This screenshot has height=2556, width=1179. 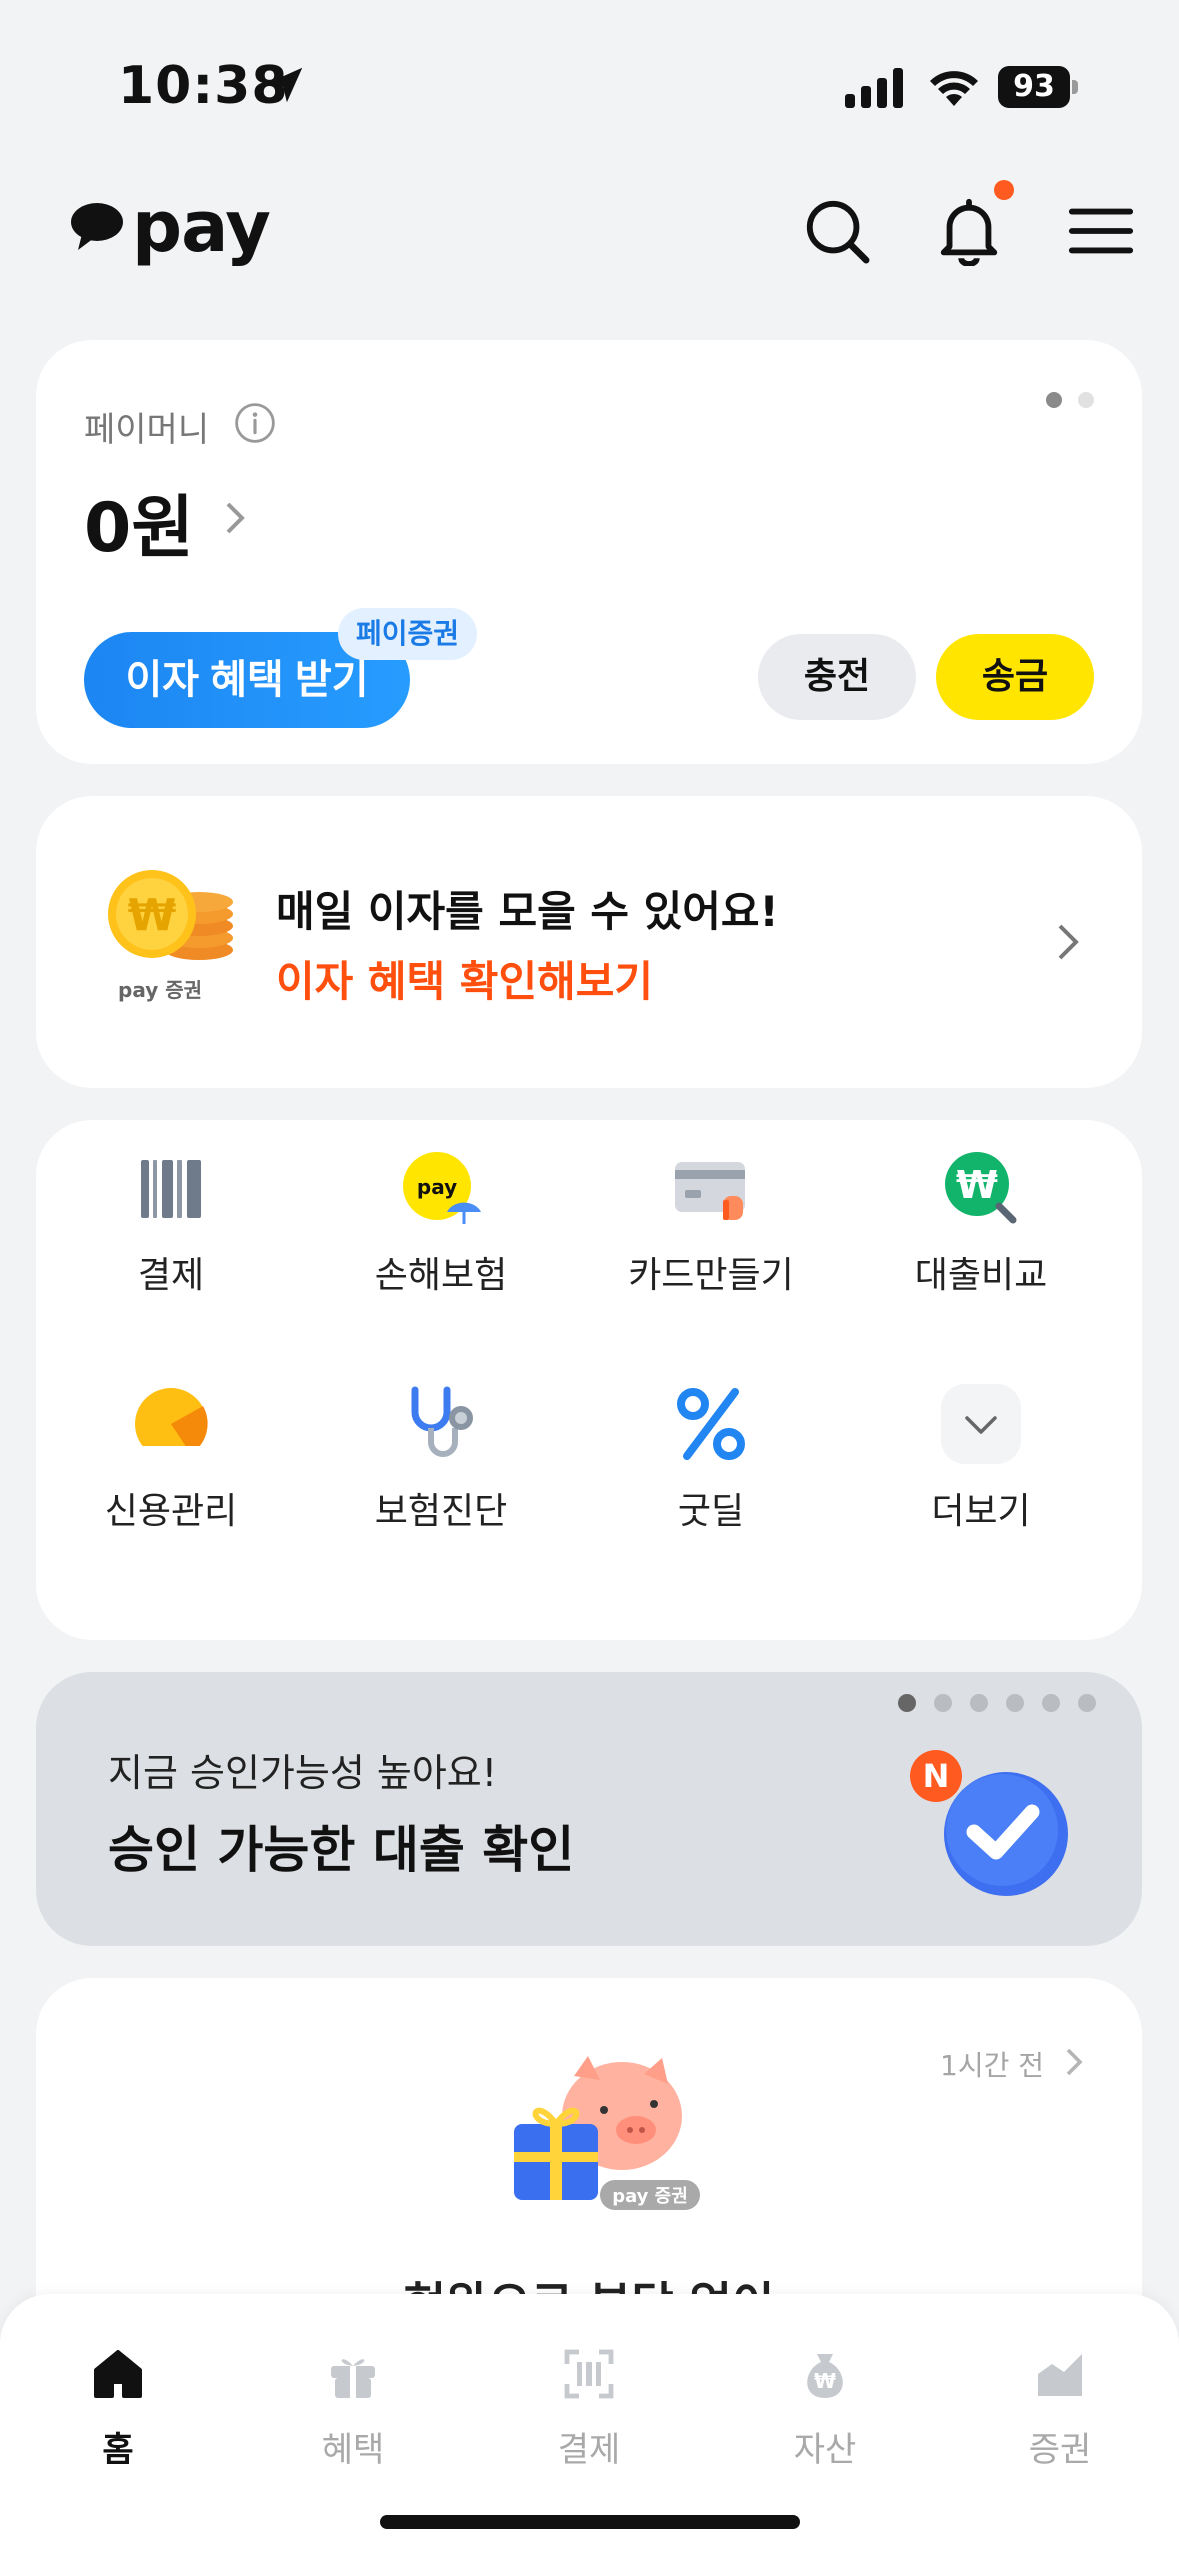 What do you see at coordinates (825, 2450) in the screenshot?
I see `nav-label: 자산` at bounding box center [825, 2450].